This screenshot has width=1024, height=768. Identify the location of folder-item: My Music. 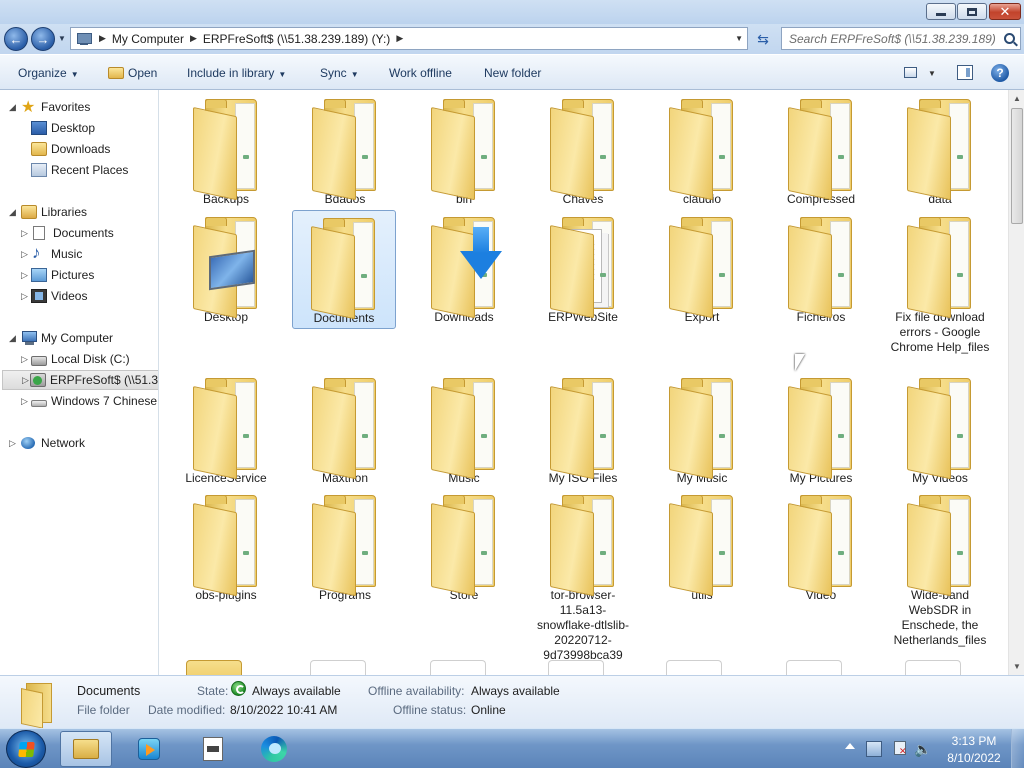
(702, 429).